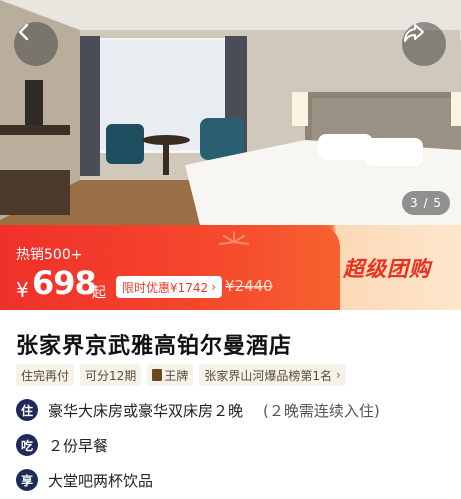  I want to click on tag-label: 可分12期, so click(111, 375).